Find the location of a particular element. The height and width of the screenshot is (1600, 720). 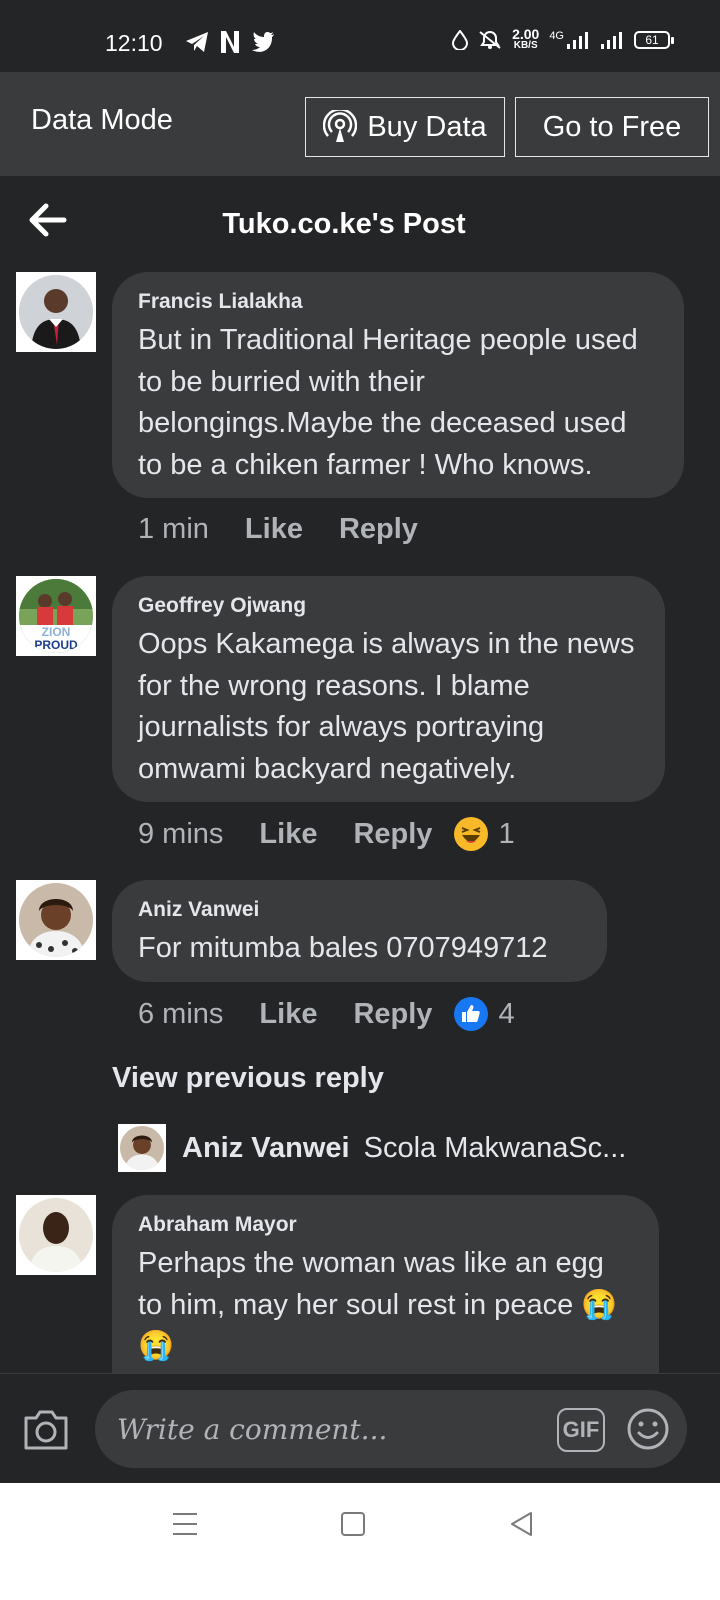

comment-composer: Write a comment... GIF is located at coordinates (360, 1428).